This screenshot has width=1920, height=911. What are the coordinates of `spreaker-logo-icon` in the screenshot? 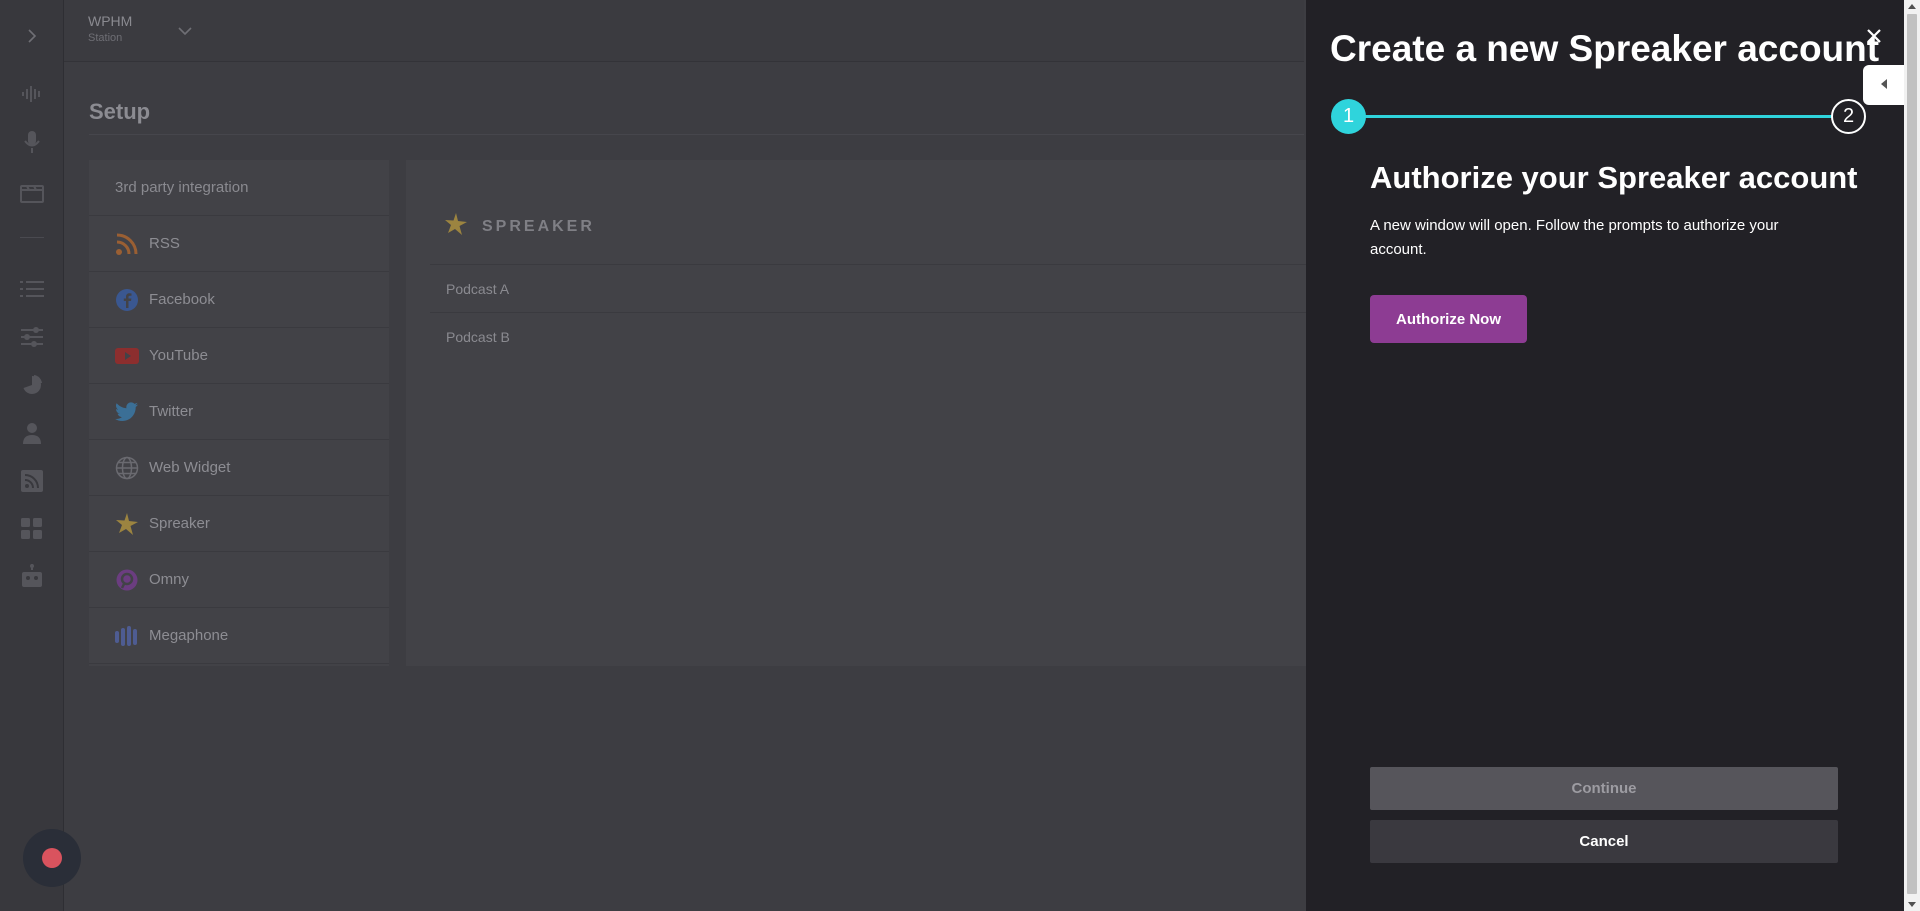 It's located at (456, 226).